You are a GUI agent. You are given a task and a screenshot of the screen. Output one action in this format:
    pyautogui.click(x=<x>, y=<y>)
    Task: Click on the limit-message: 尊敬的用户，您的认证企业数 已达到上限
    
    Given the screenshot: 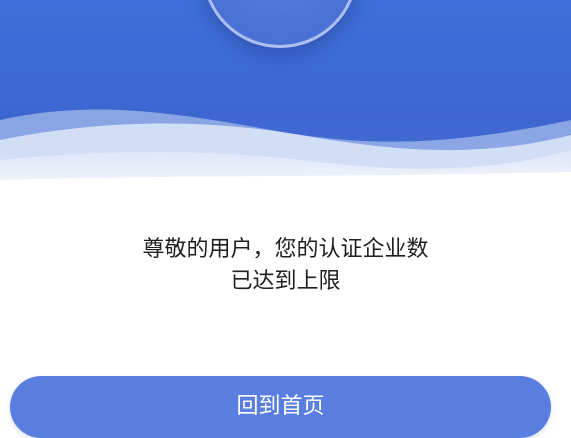 What is the action you would take?
    pyautogui.click(x=285, y=266)
    